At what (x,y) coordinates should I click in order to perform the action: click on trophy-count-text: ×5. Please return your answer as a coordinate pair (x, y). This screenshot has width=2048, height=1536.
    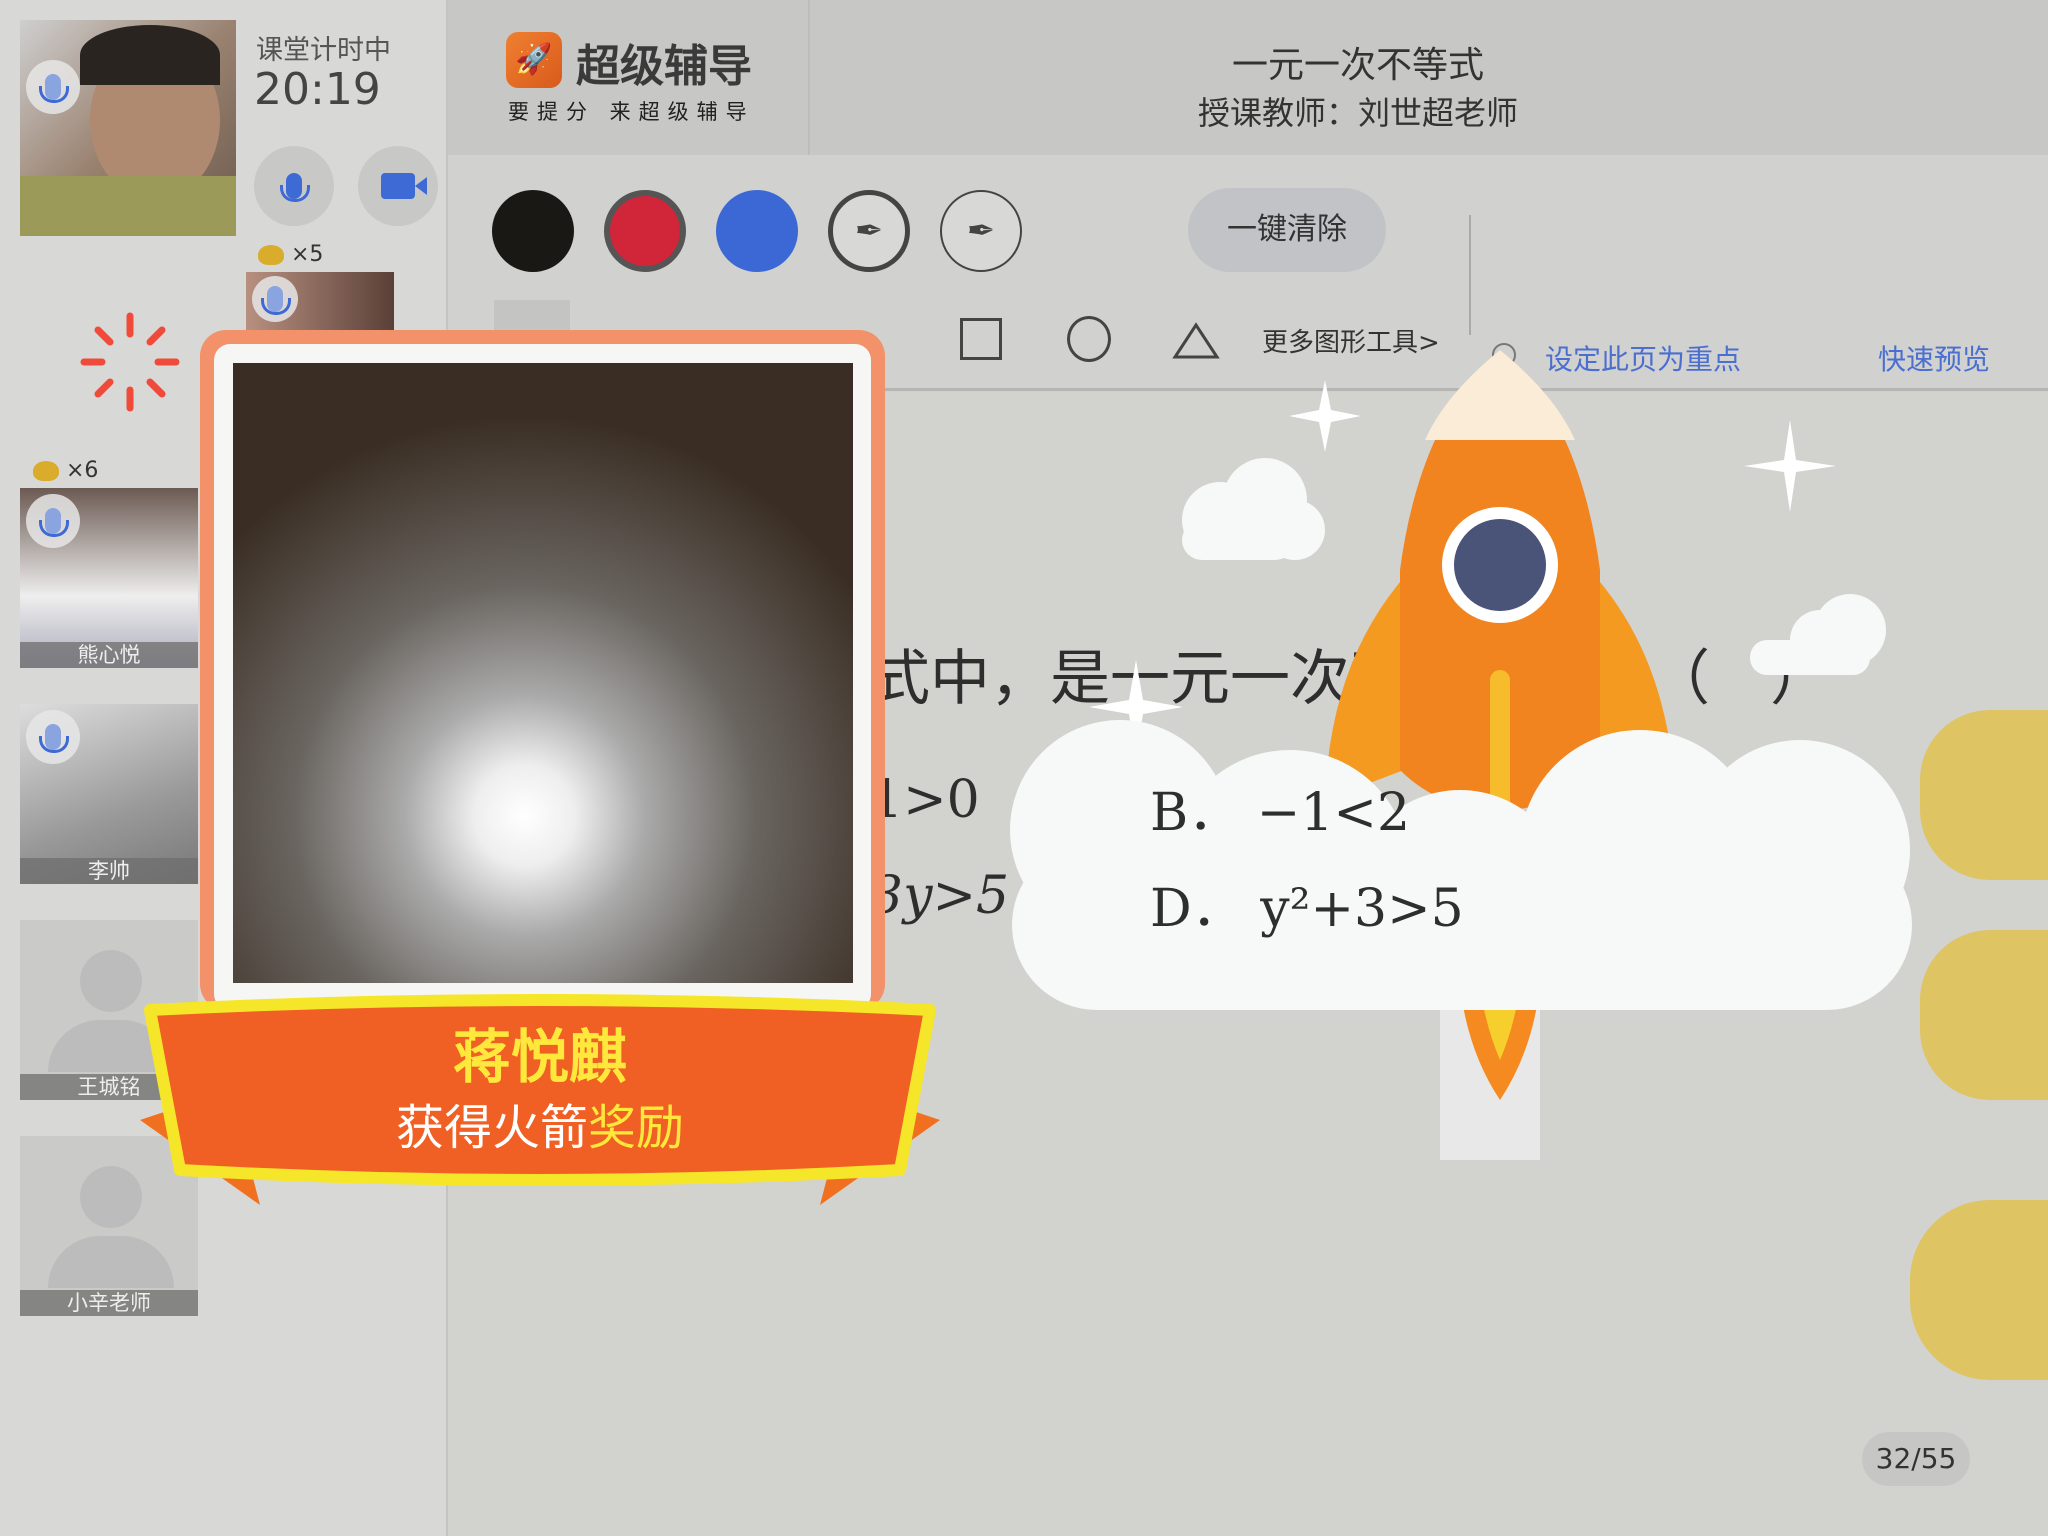
    Looking at the image, I should click on (307, 254).